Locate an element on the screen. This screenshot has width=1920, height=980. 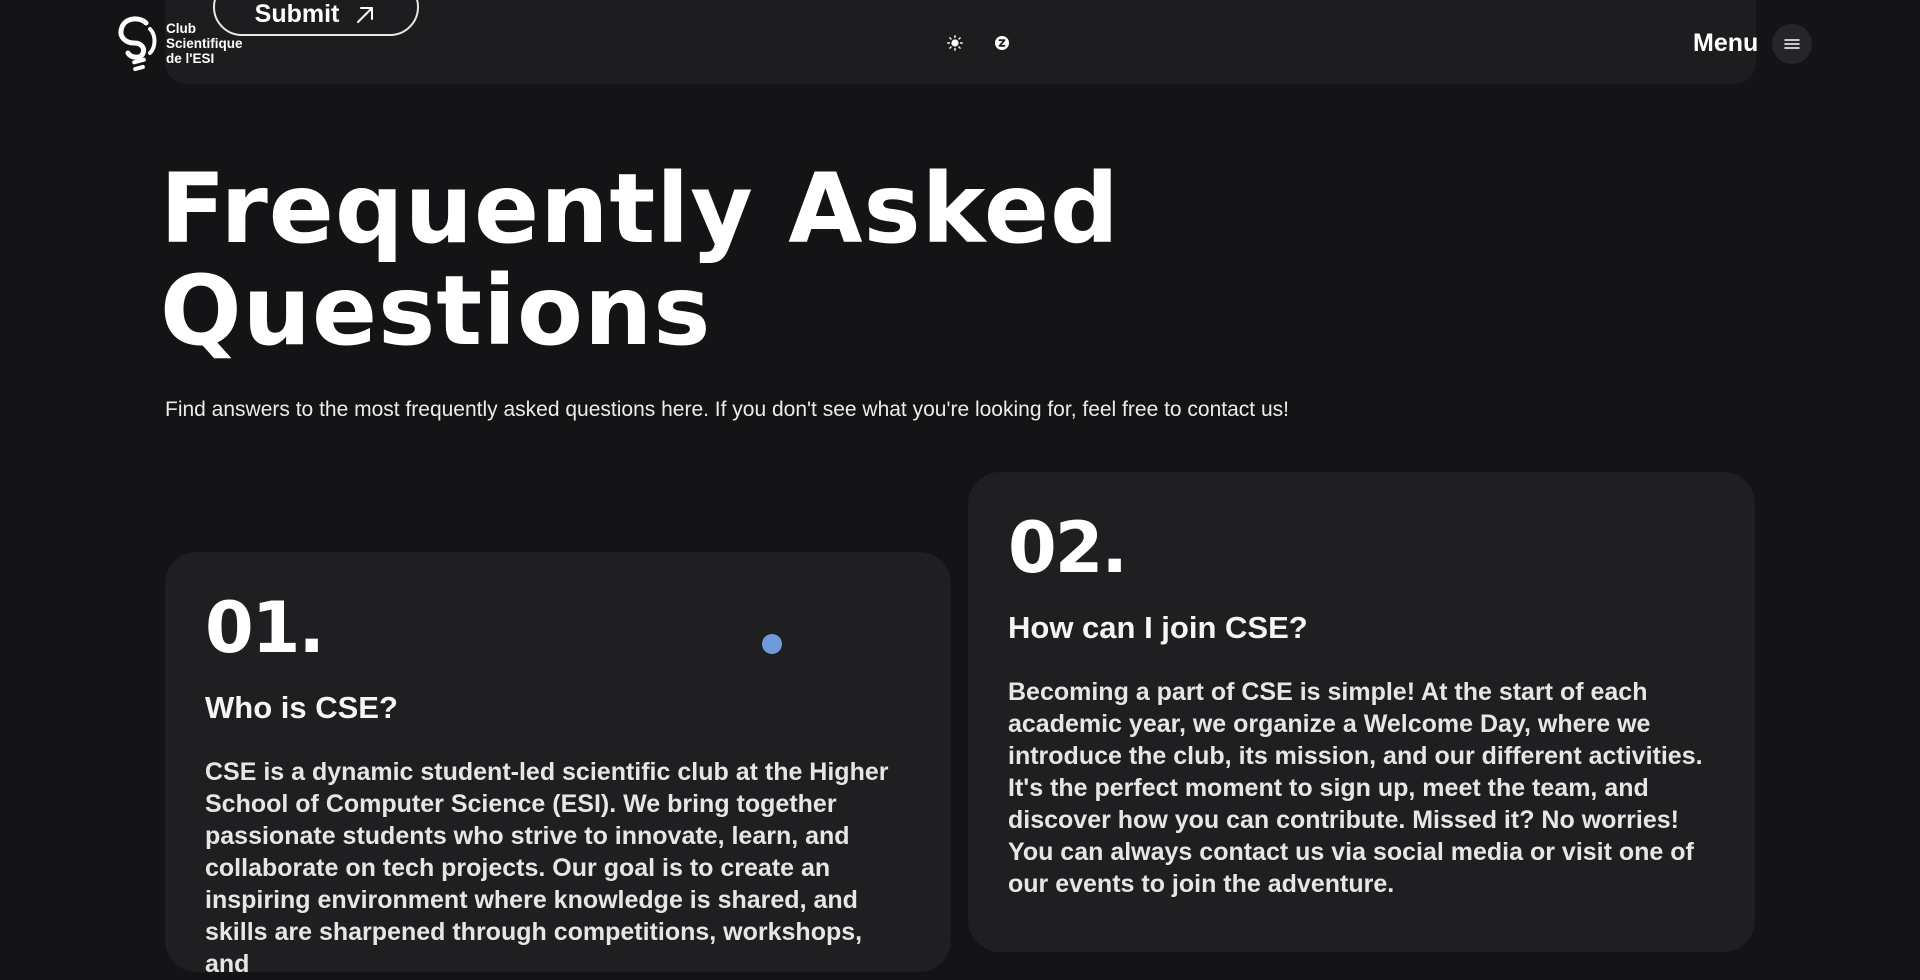
logo-line: Scientifique is located at coordinates (204, 43).